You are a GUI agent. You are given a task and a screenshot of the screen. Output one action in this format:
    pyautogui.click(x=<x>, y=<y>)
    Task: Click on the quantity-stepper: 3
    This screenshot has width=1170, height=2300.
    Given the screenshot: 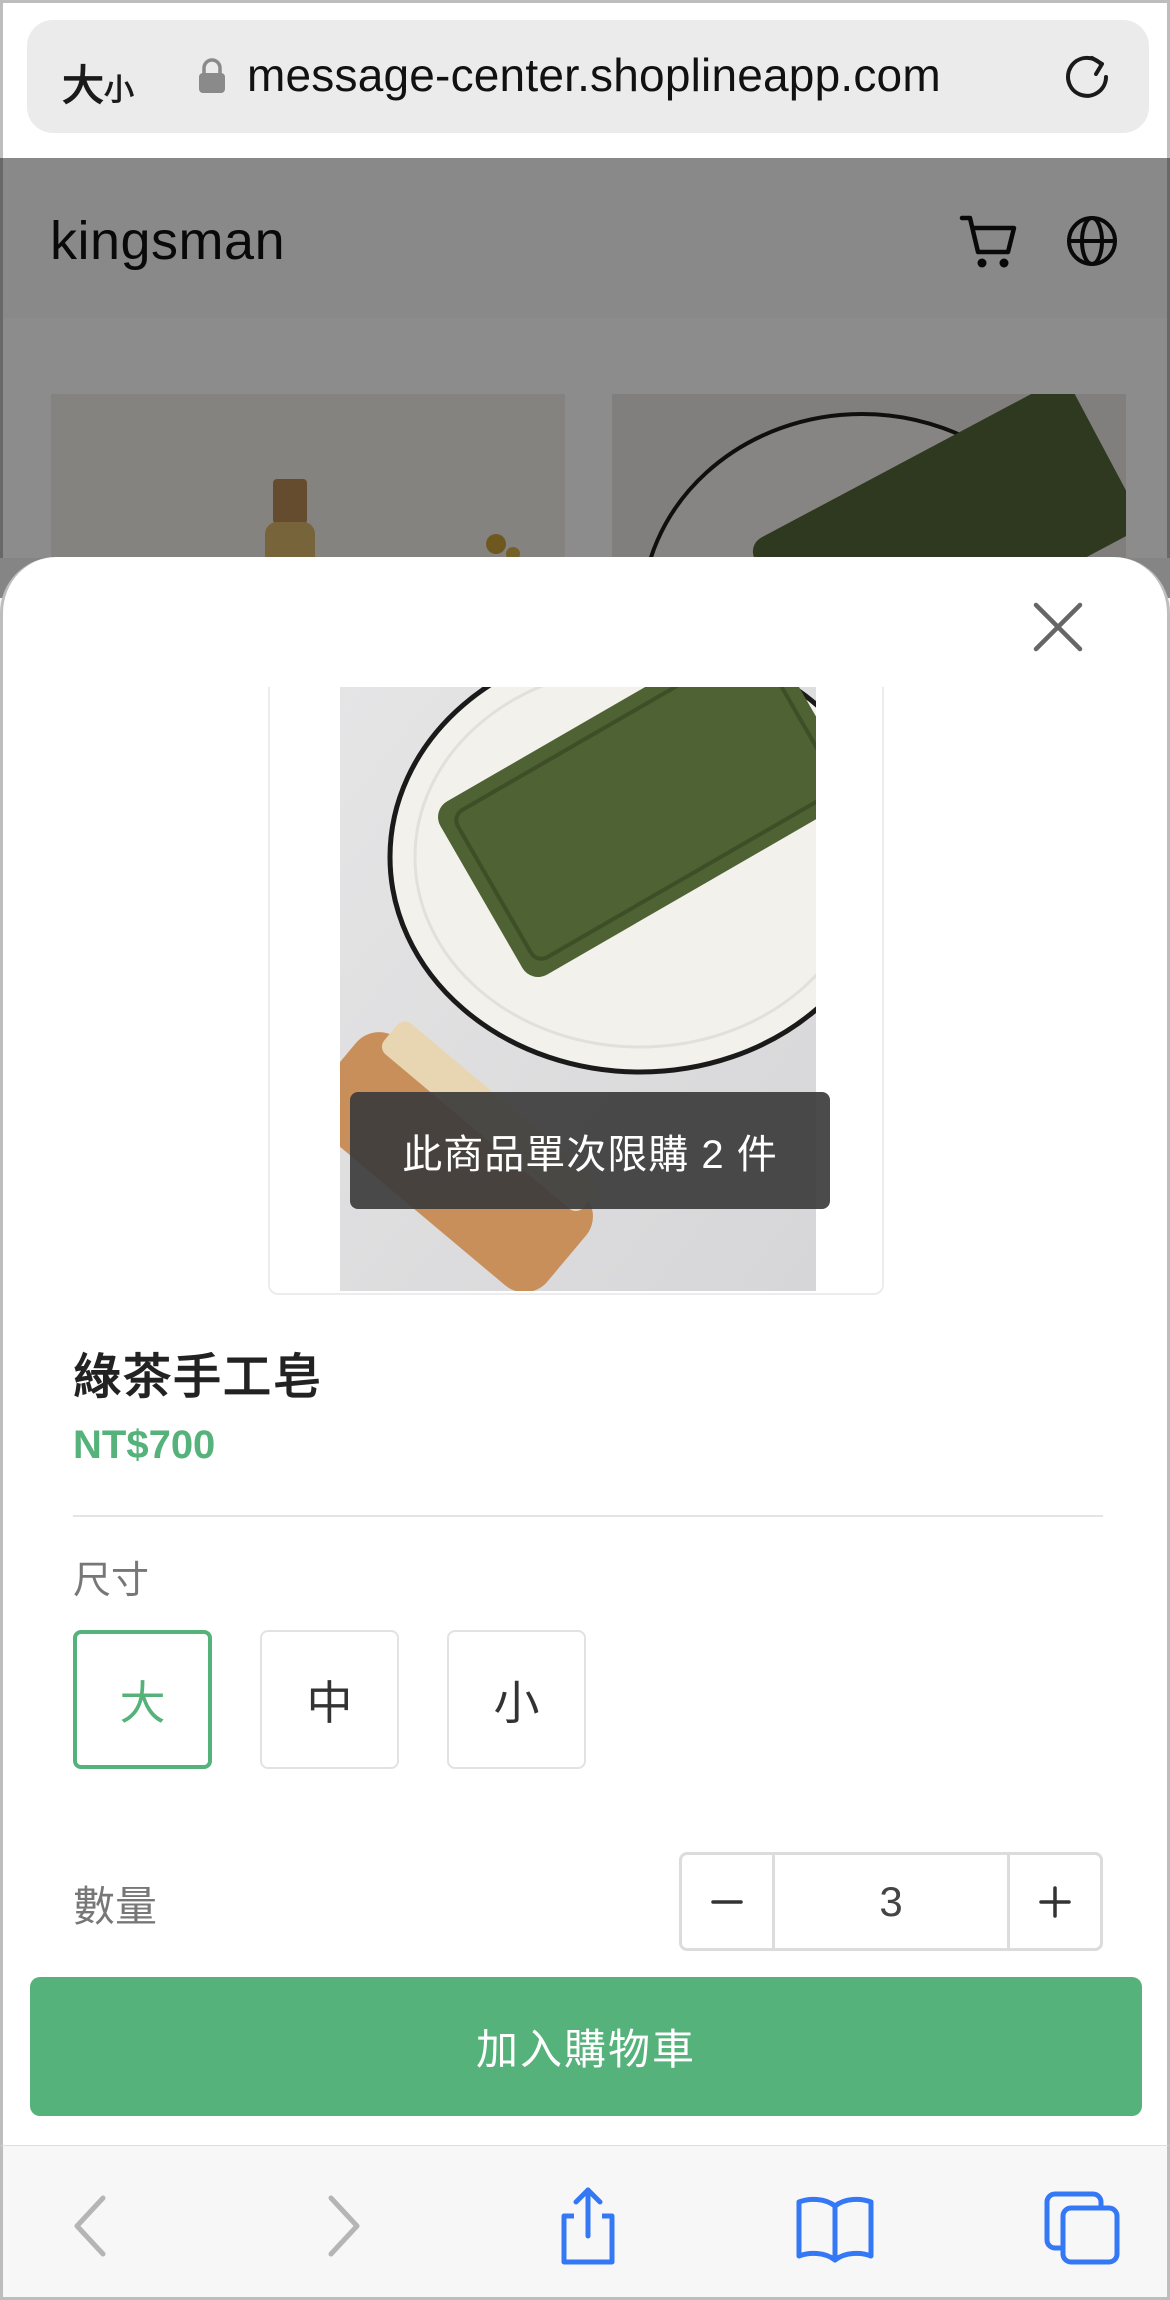 What is the action you would take?
    pyautogui.click(x=891, y=1901)
    